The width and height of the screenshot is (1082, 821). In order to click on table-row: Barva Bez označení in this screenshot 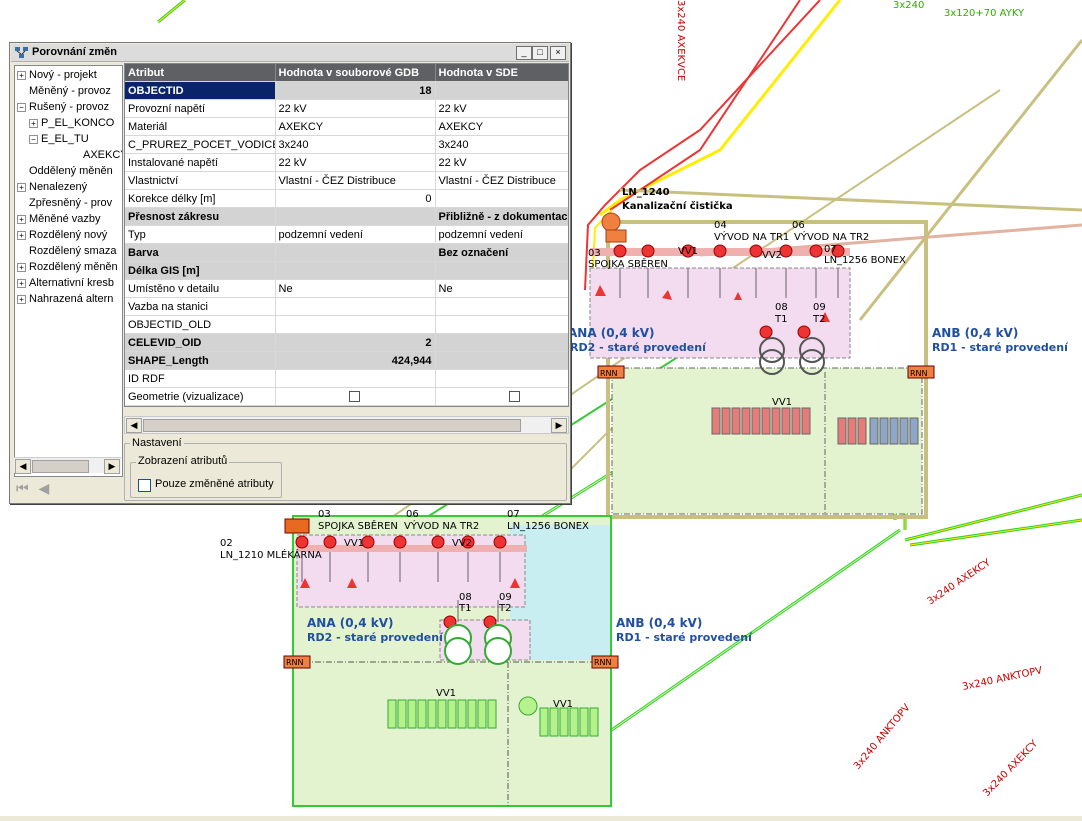, I will do `click(346, 252)`.